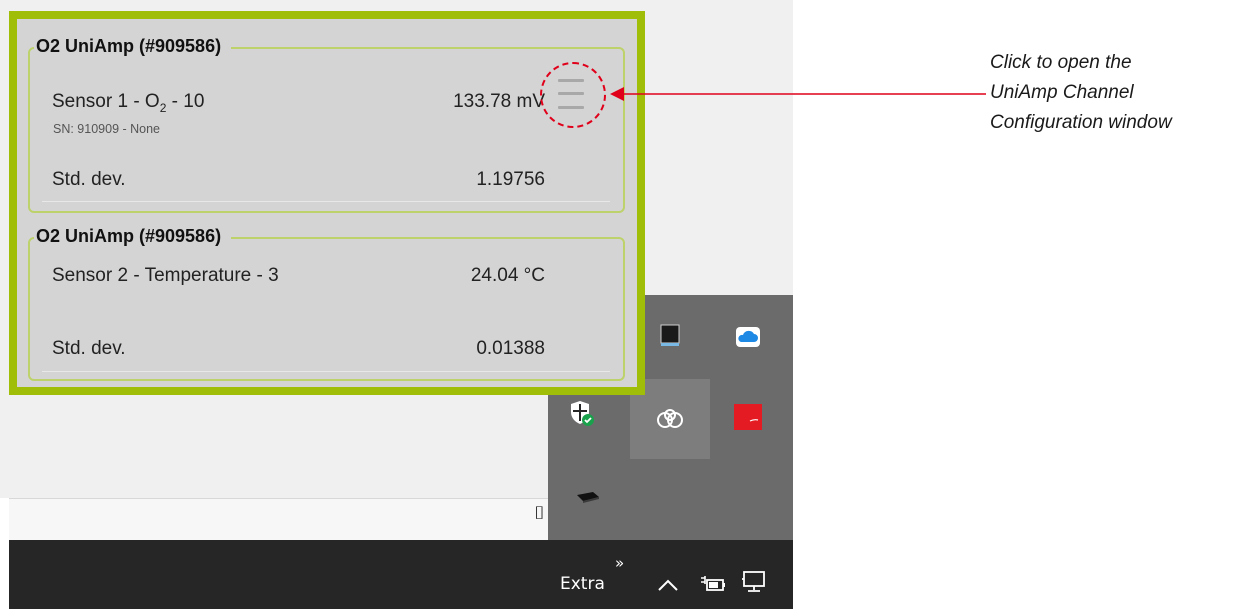 The width and height of the screenshot is (1241, 609). Describe the element at coordinates (670, 335) in the screenshot. I see `display-icon` at that location.